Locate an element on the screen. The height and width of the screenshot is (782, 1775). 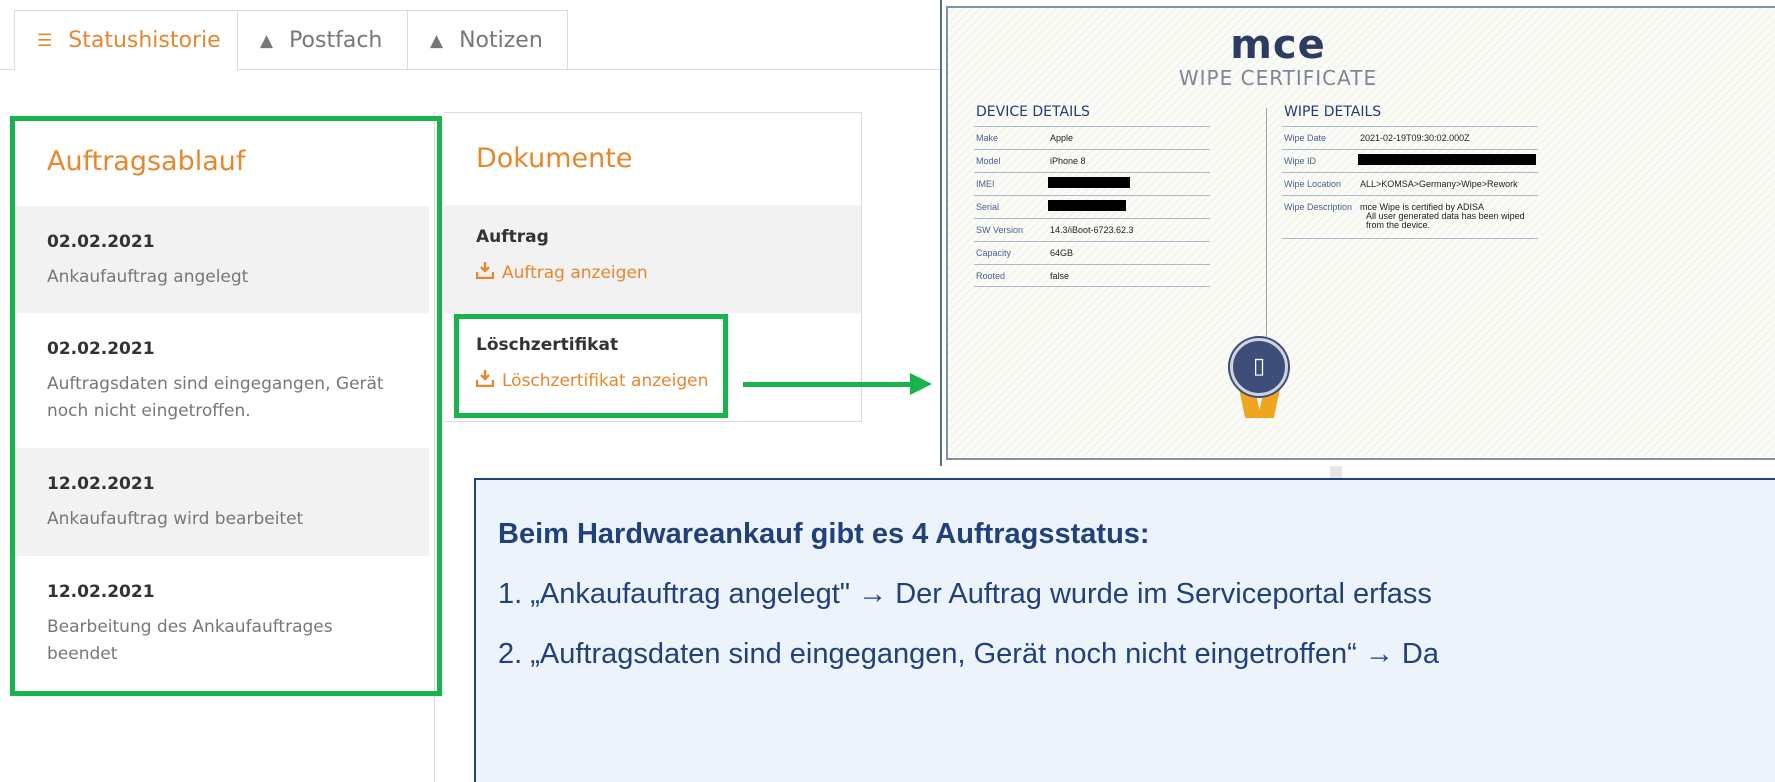
tab-label: Postfach is located at coordinates (336, 40).